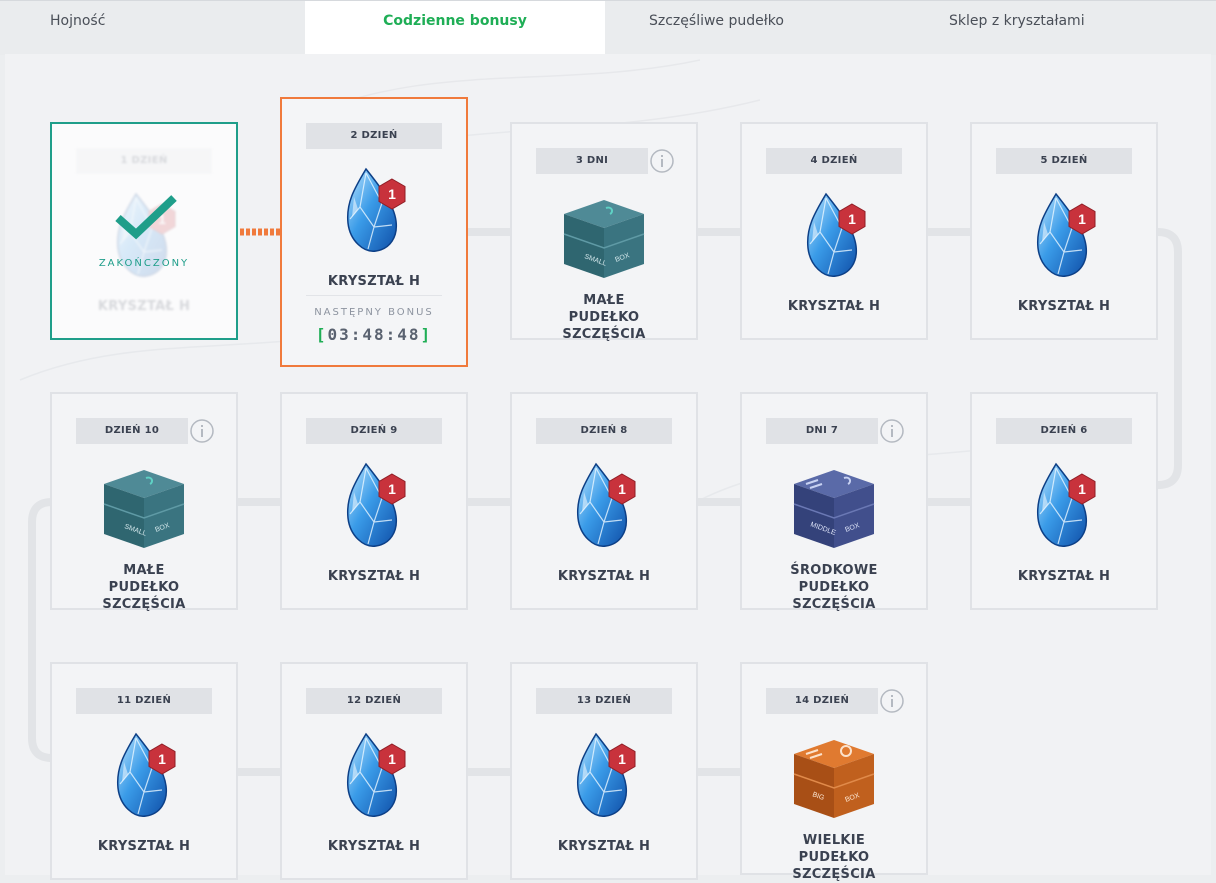 This screenshot has width=1216, height=883. What do you see at coordinates (1064, 431) in the screenshot?
I see `day-label: DZIEŃ 6` at bounding box center [1064, 431].